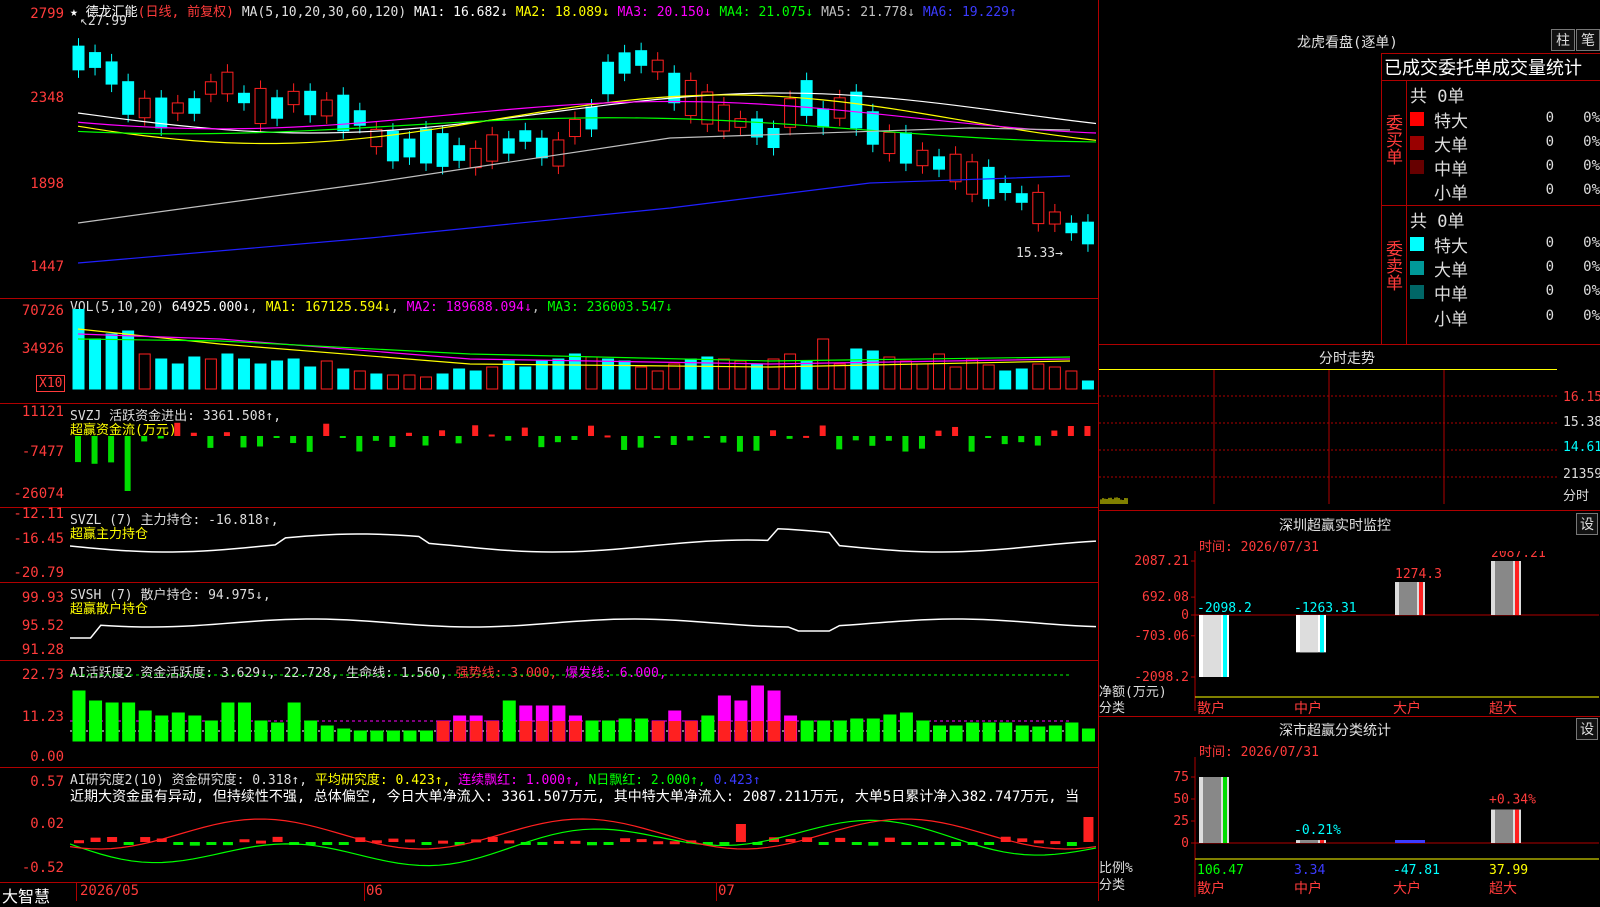  I want to click on monitor-bar-edge, so click(1517, 588).